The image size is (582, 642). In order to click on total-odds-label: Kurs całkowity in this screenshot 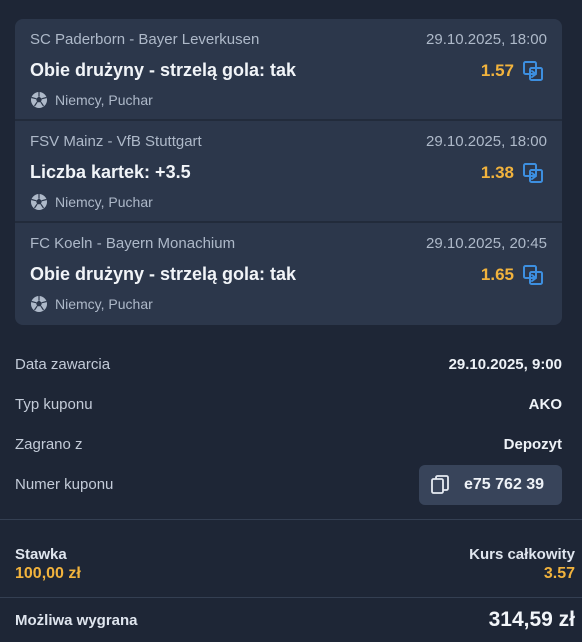, I will do `click(522, 554)`.